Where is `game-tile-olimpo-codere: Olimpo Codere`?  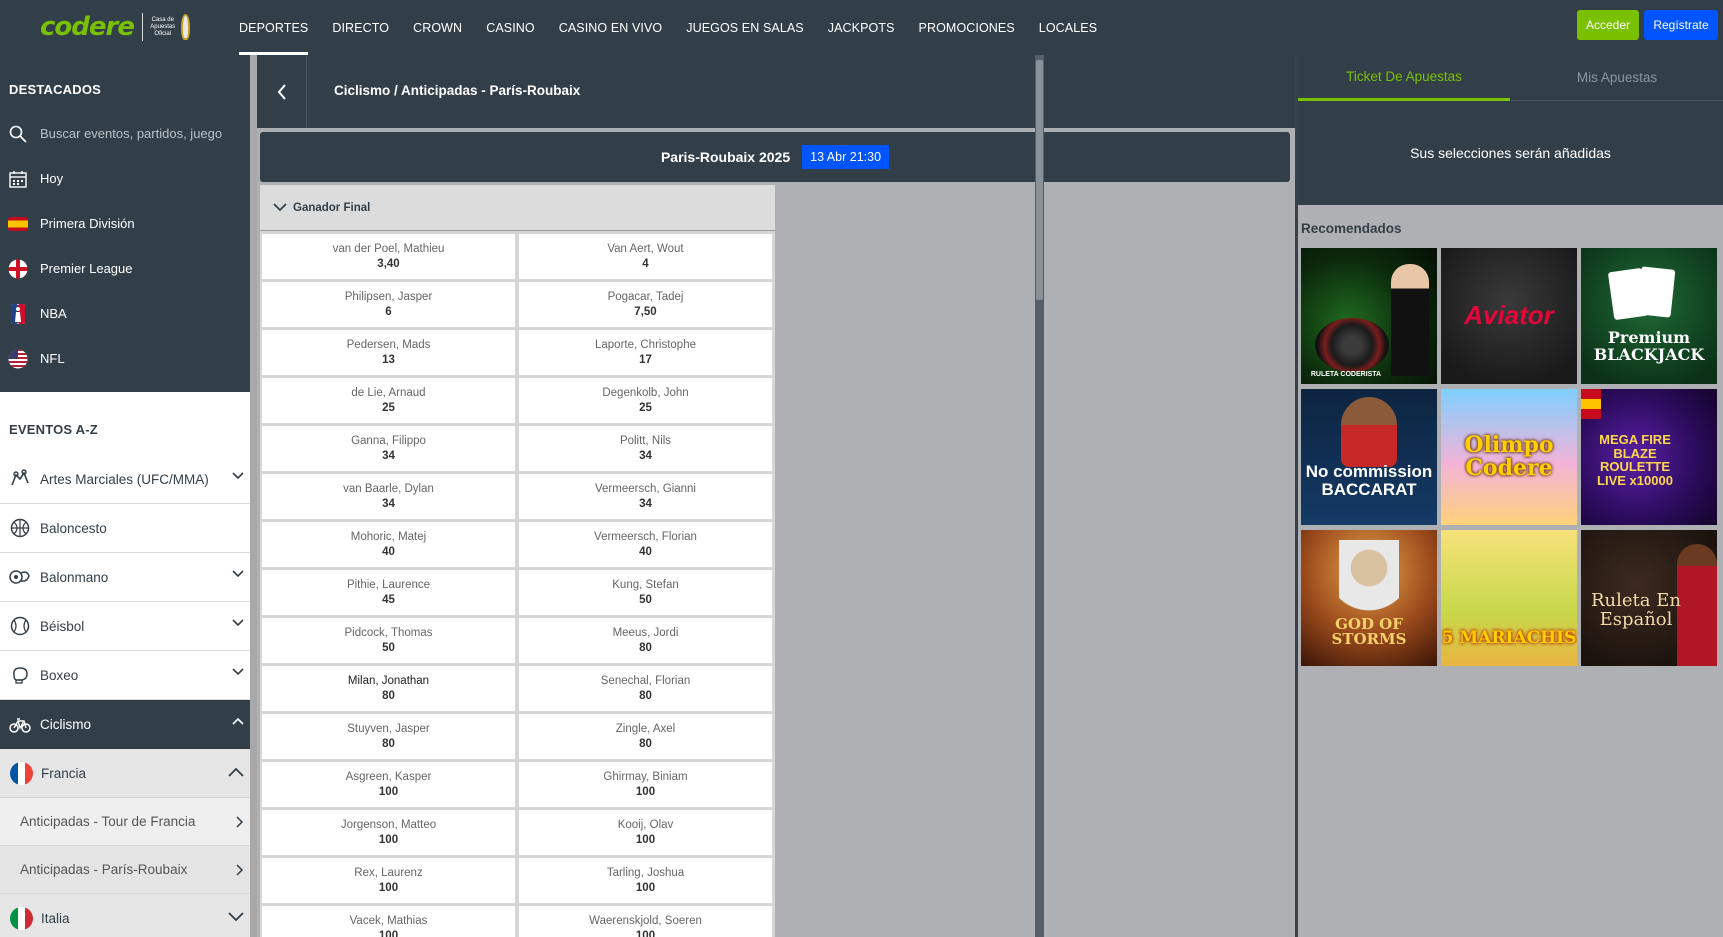 game-tile-olimpo-codere: Olimpo Codere is located at coordinates (1509, 457).